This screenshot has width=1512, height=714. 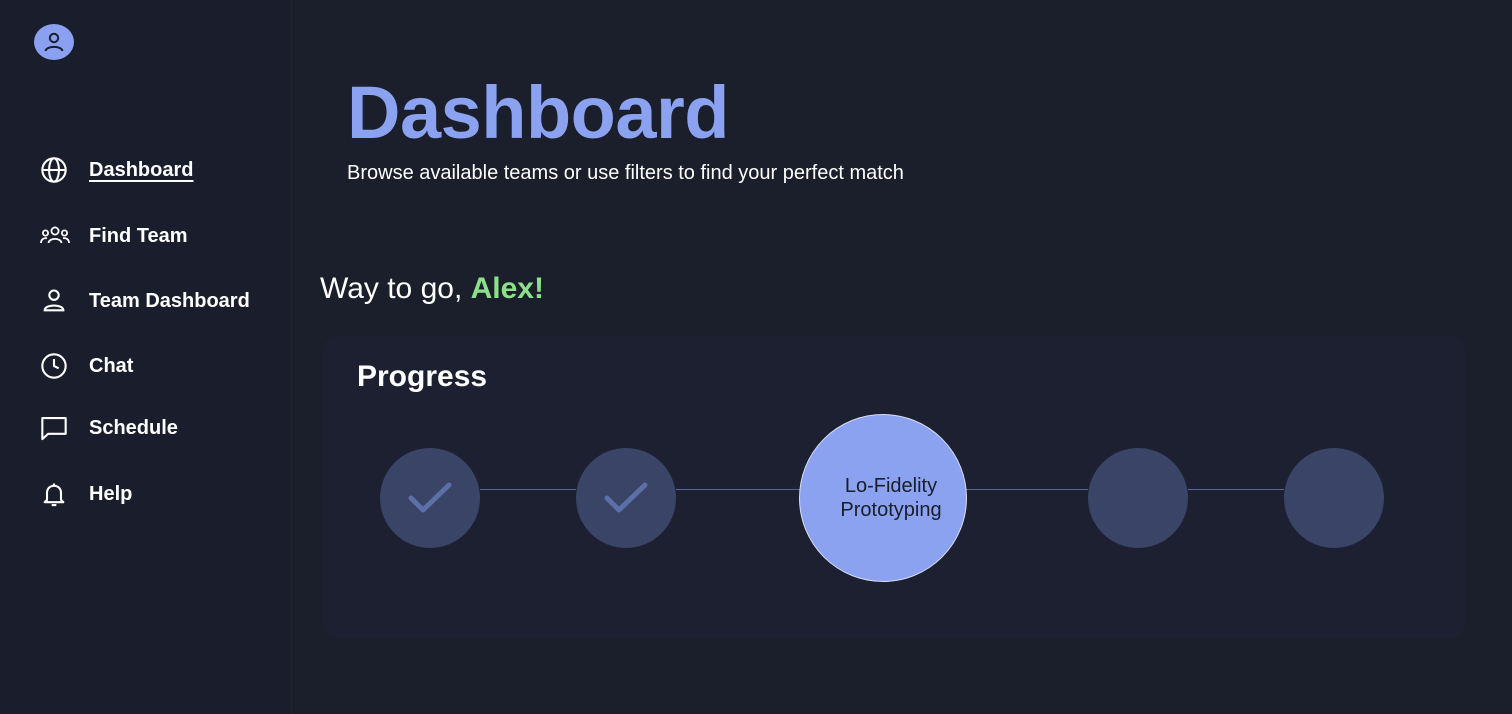 What do you see at coordinates (111, 493) in the screenshot?
I see `sidebar-item-label: Help` at bounding box center [111, 493].